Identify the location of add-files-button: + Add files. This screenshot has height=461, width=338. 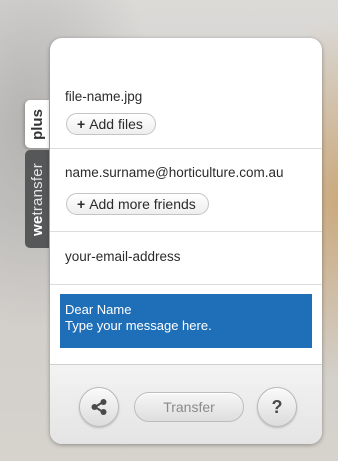
(111, 124).